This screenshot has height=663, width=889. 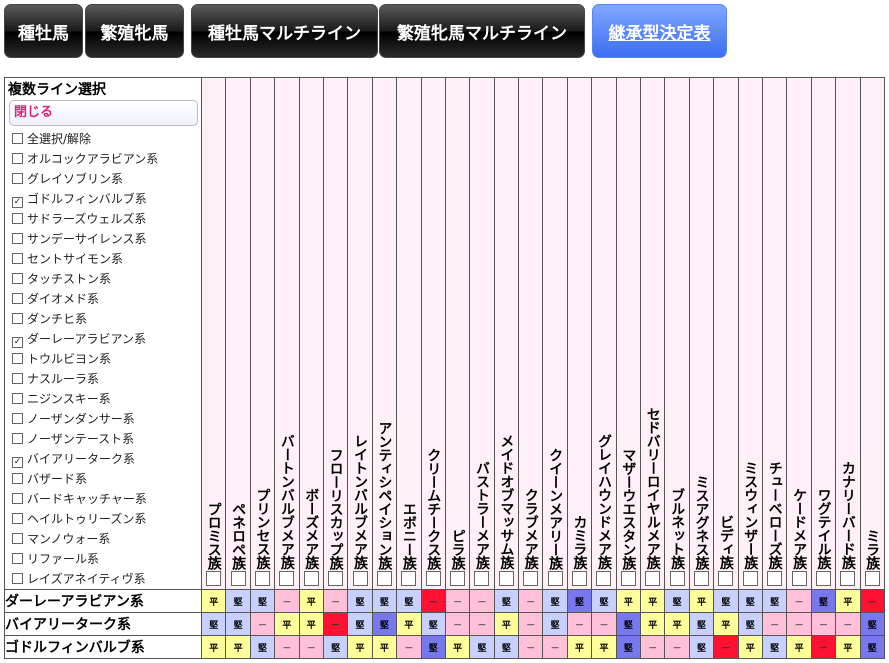 What do you see at coordinates (103, 299) in the screenshot?
I see `line-option: ダイオメド系` at bounding box center [103, 299].